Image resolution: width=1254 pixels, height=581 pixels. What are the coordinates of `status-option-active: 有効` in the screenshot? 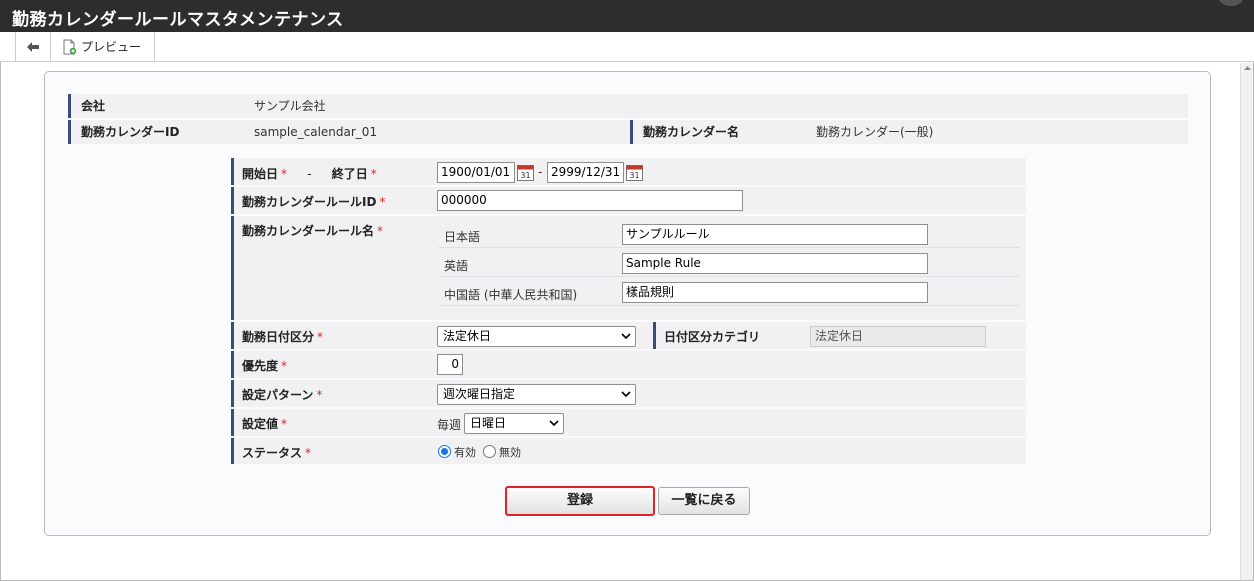 It's located at (465, 452).